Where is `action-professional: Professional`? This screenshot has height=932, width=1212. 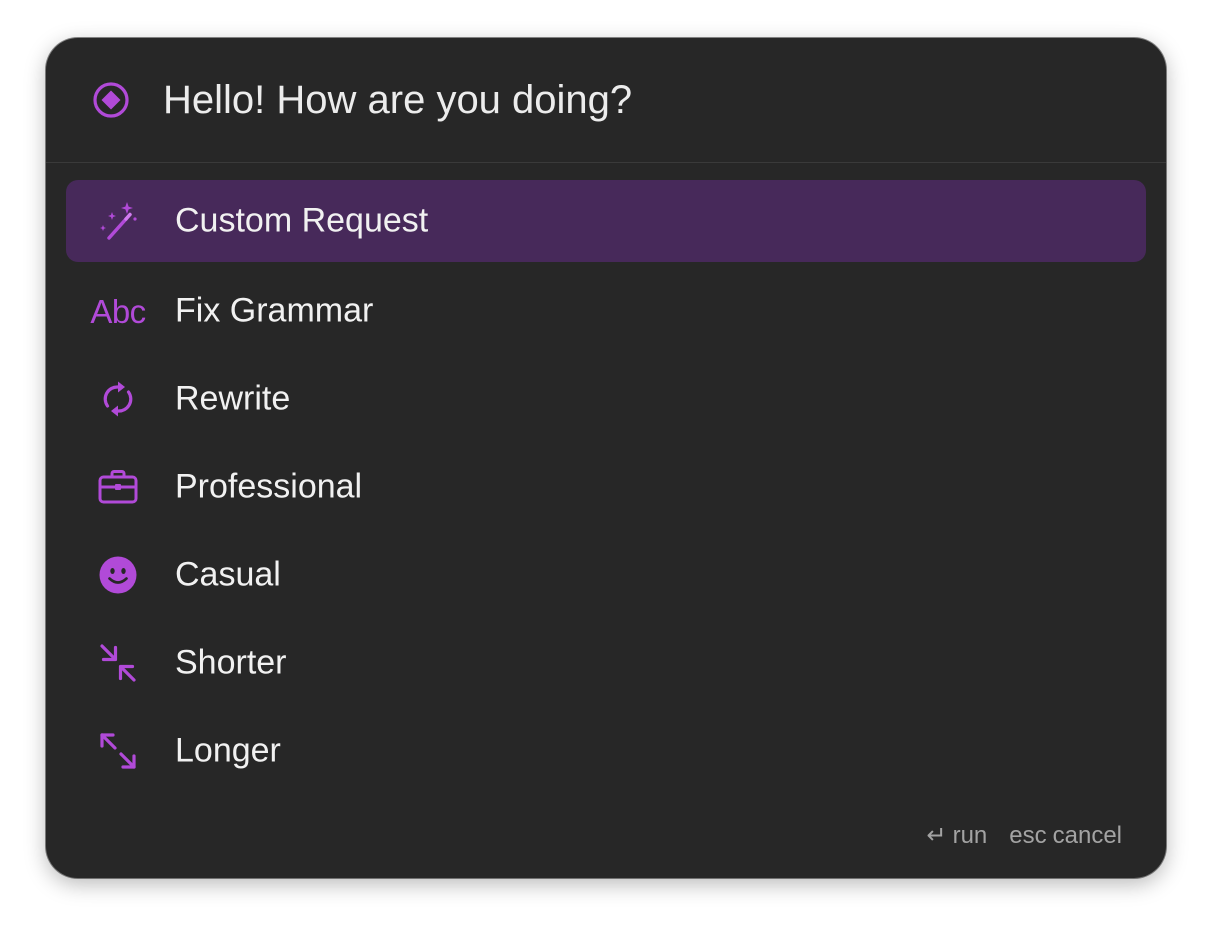 action-professional: Professional is located at coordinates (606, 487).